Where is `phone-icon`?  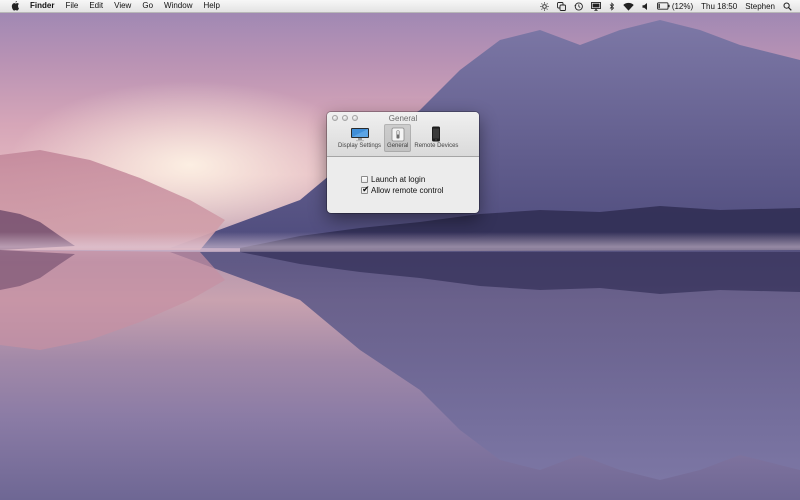 phone-icon is located at coordinates (436, 134).